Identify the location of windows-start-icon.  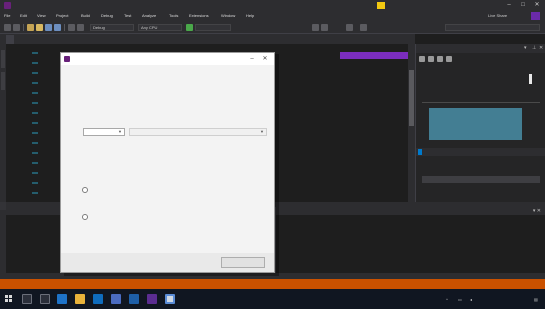
(9, 299).